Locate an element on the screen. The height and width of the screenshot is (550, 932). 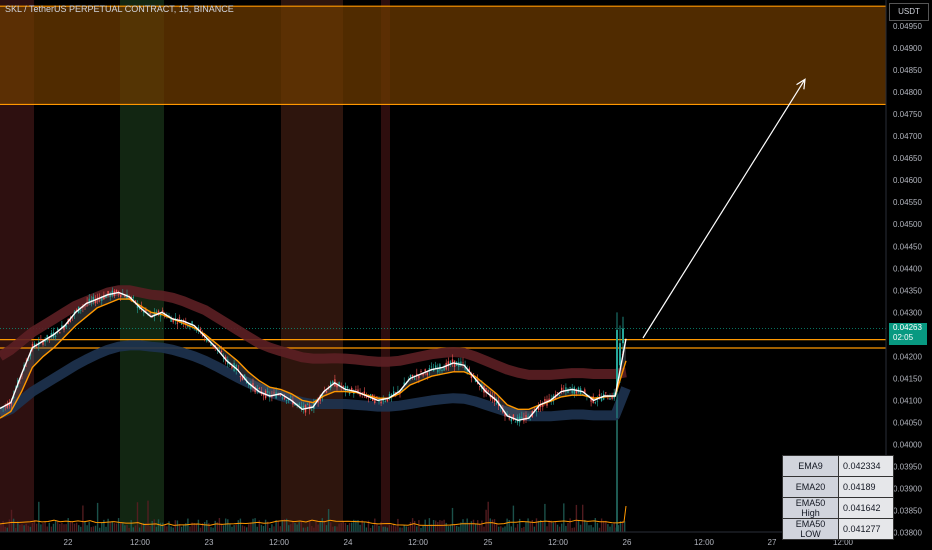
price-tick-label: 0.04750 is located at coordinates (907, 114).